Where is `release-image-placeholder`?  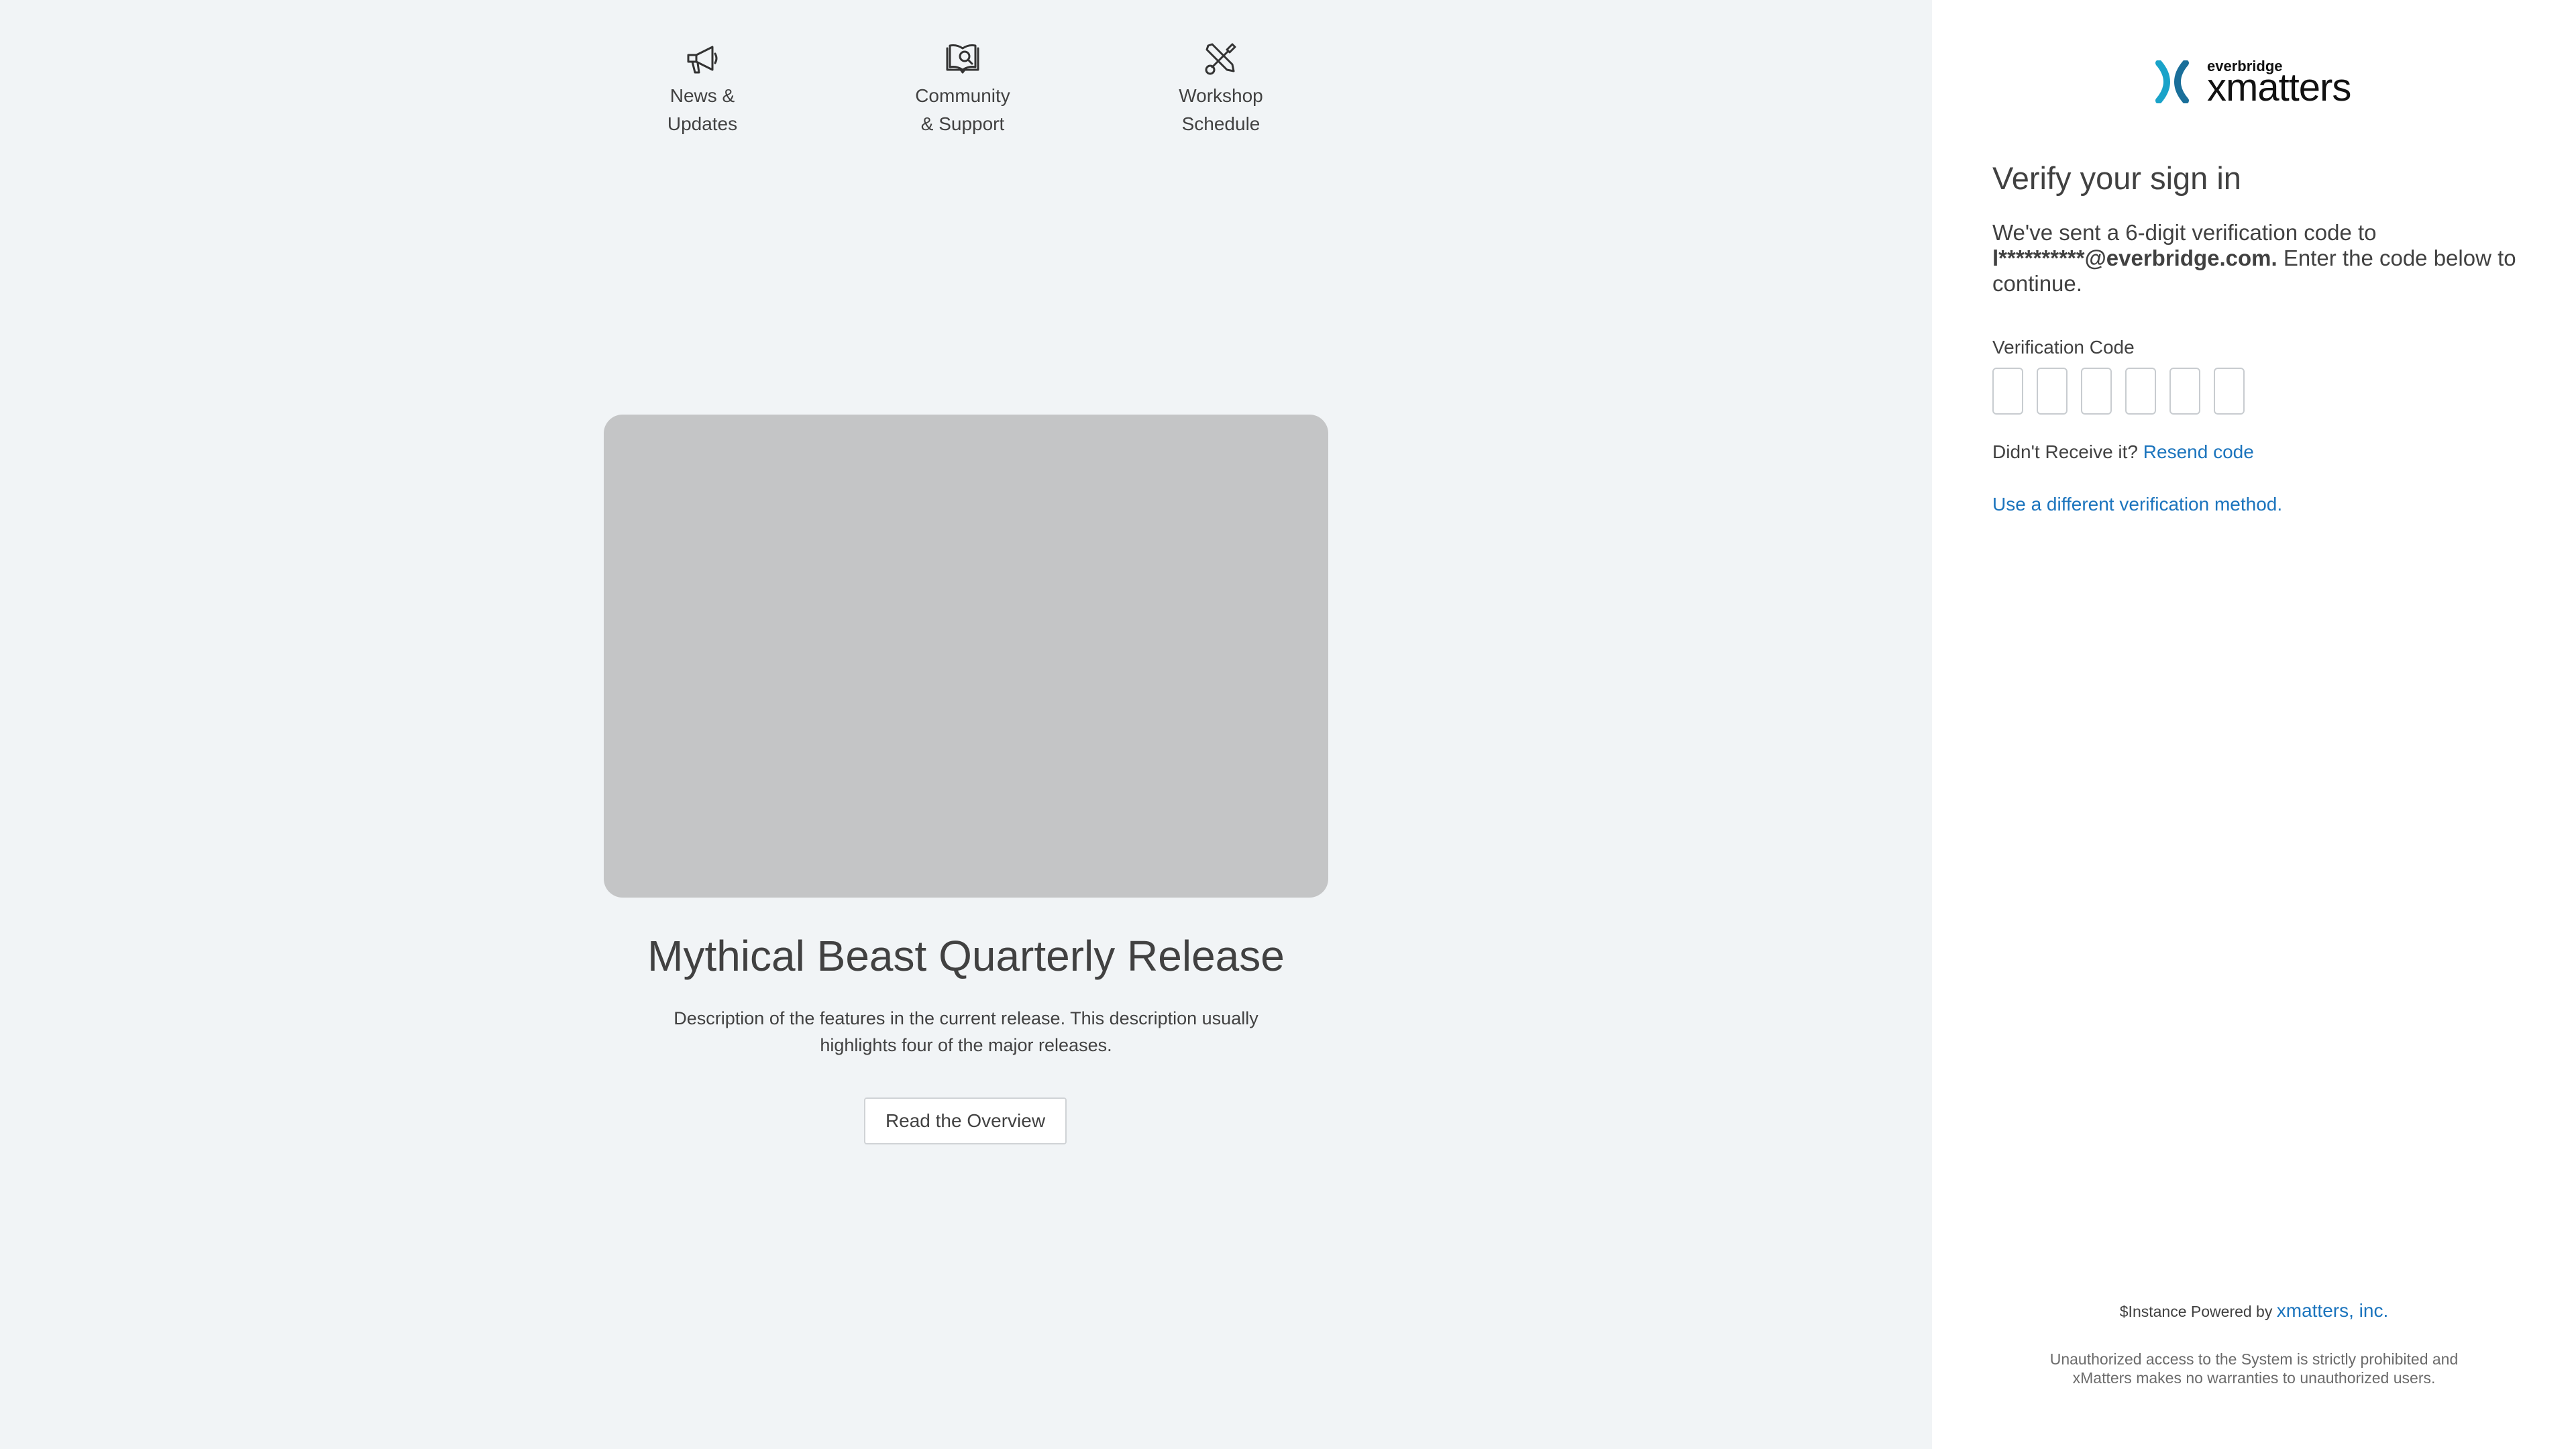 release-image-placeholder is located at coordinates (966, 656).